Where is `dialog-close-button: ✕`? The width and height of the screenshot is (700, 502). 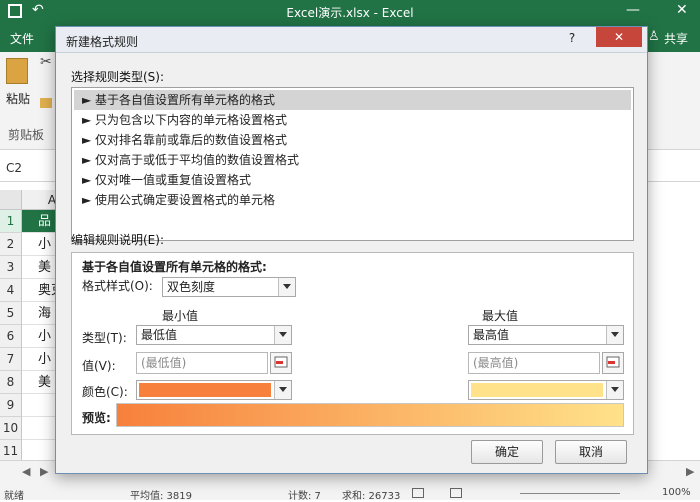
dialog-close-button: ✕ is located at coordinates (619, 37).